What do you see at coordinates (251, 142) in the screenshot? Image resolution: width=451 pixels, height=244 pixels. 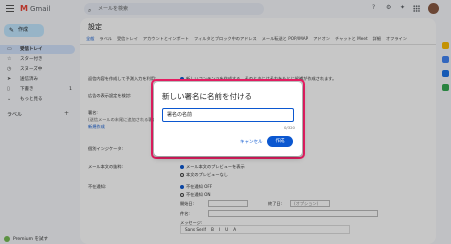 I see `cancel-button: キャンセル` at bounding box center [251, 142].